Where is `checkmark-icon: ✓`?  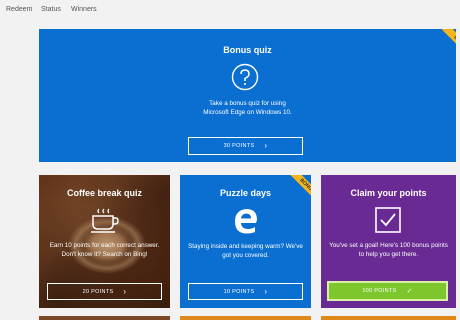
checkmark-icon: ✓ is located at coordinates (409, 291).